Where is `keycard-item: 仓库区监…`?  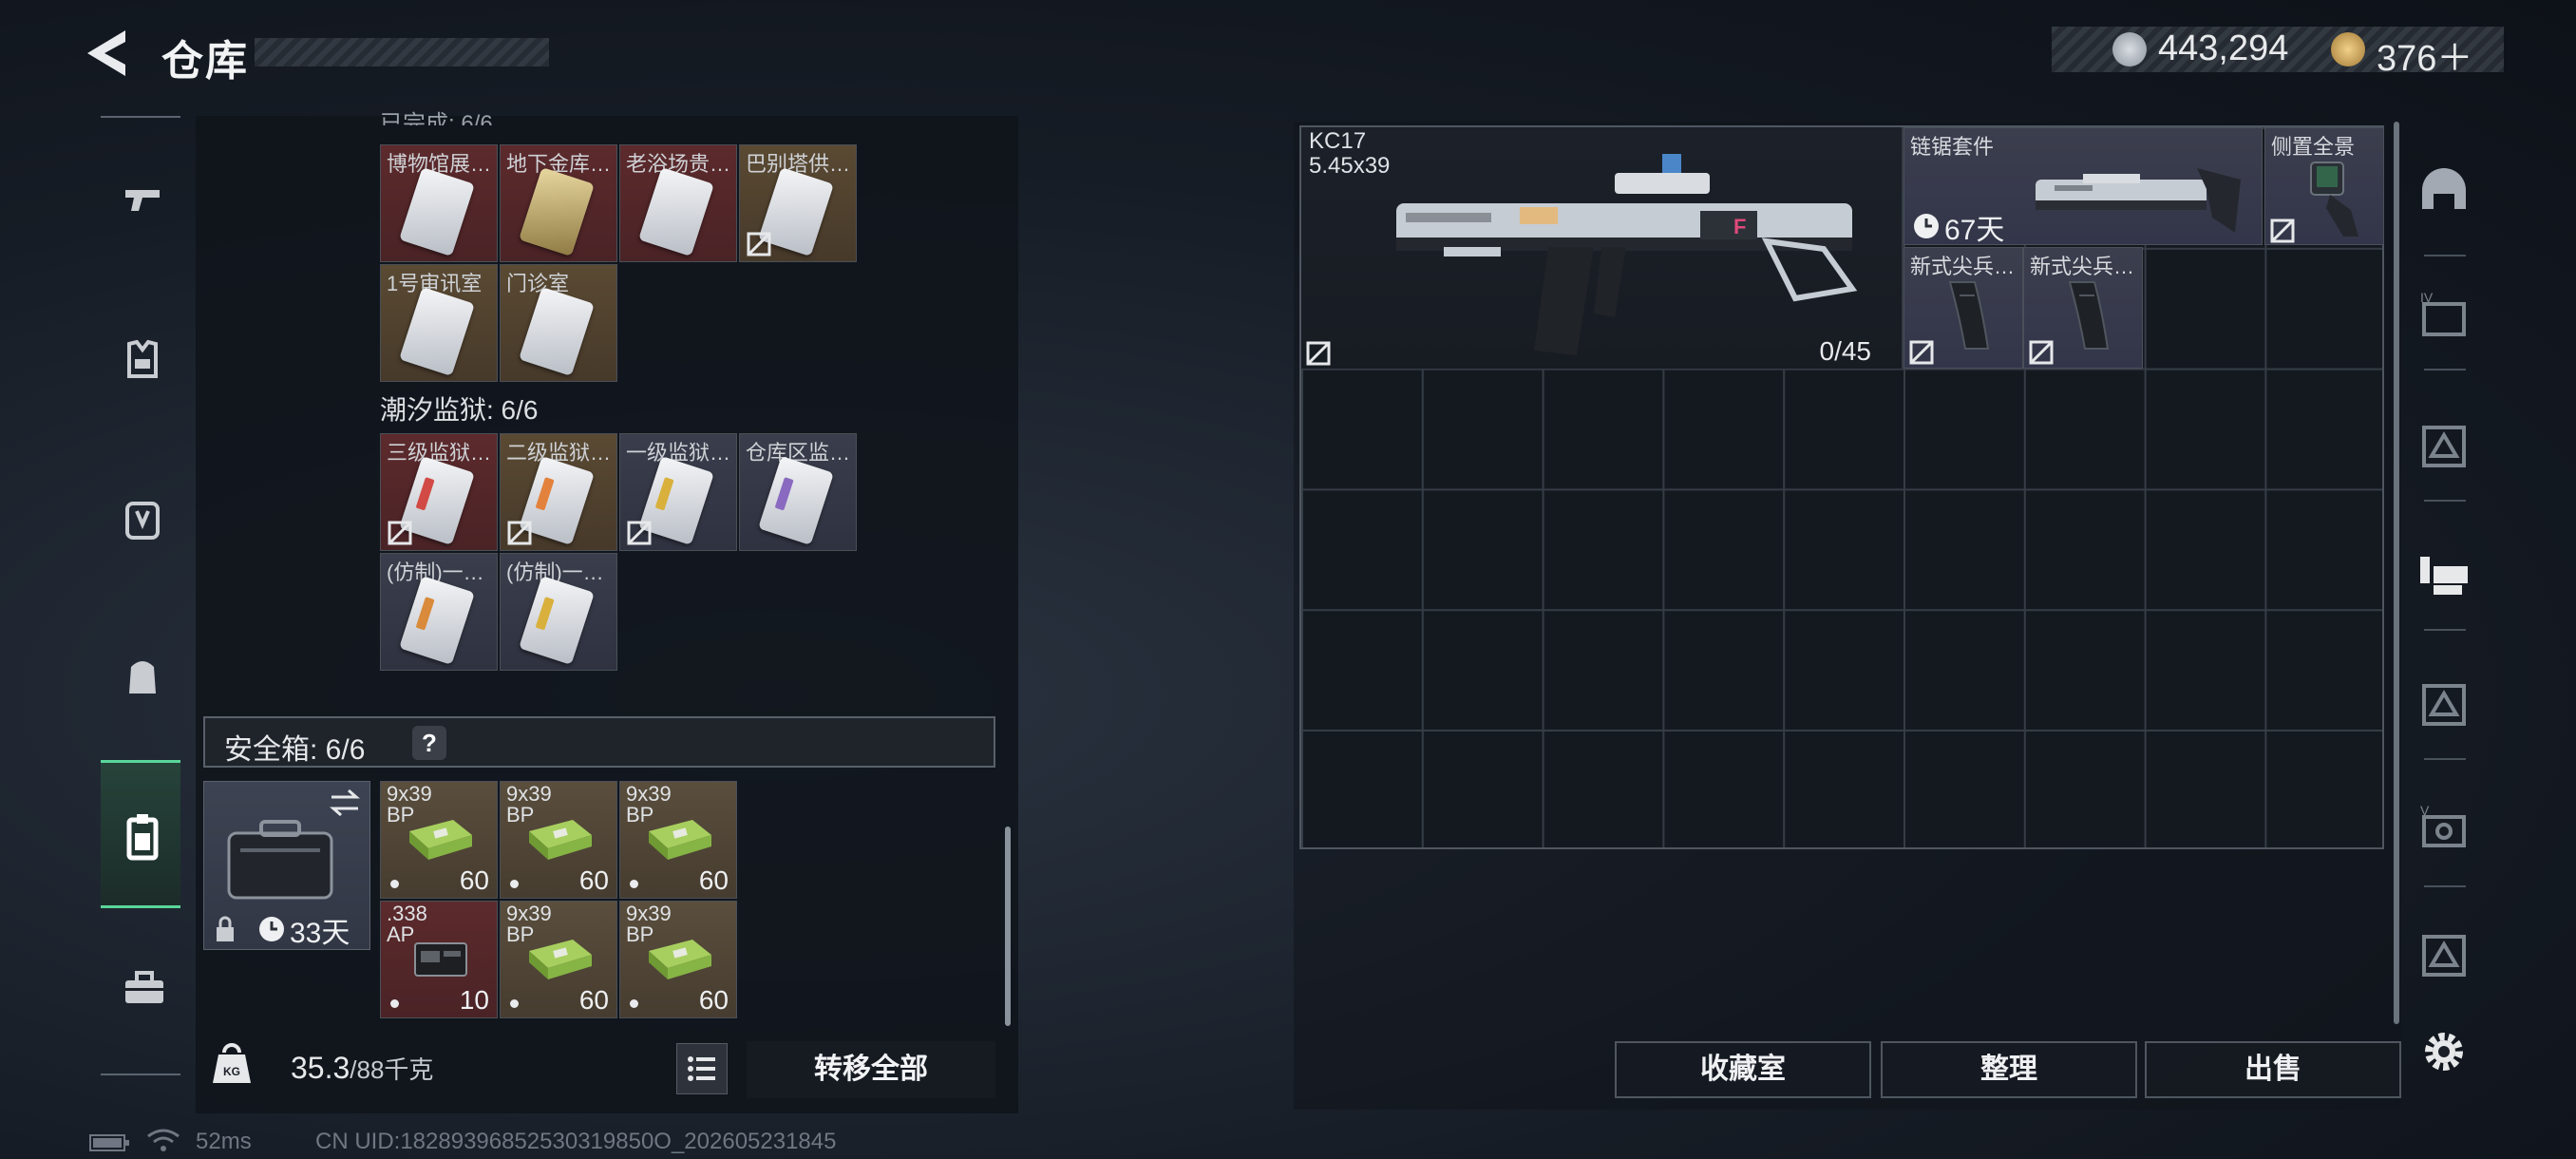
keycard-item: 仓库区监… is located at coordinates (798, 492).